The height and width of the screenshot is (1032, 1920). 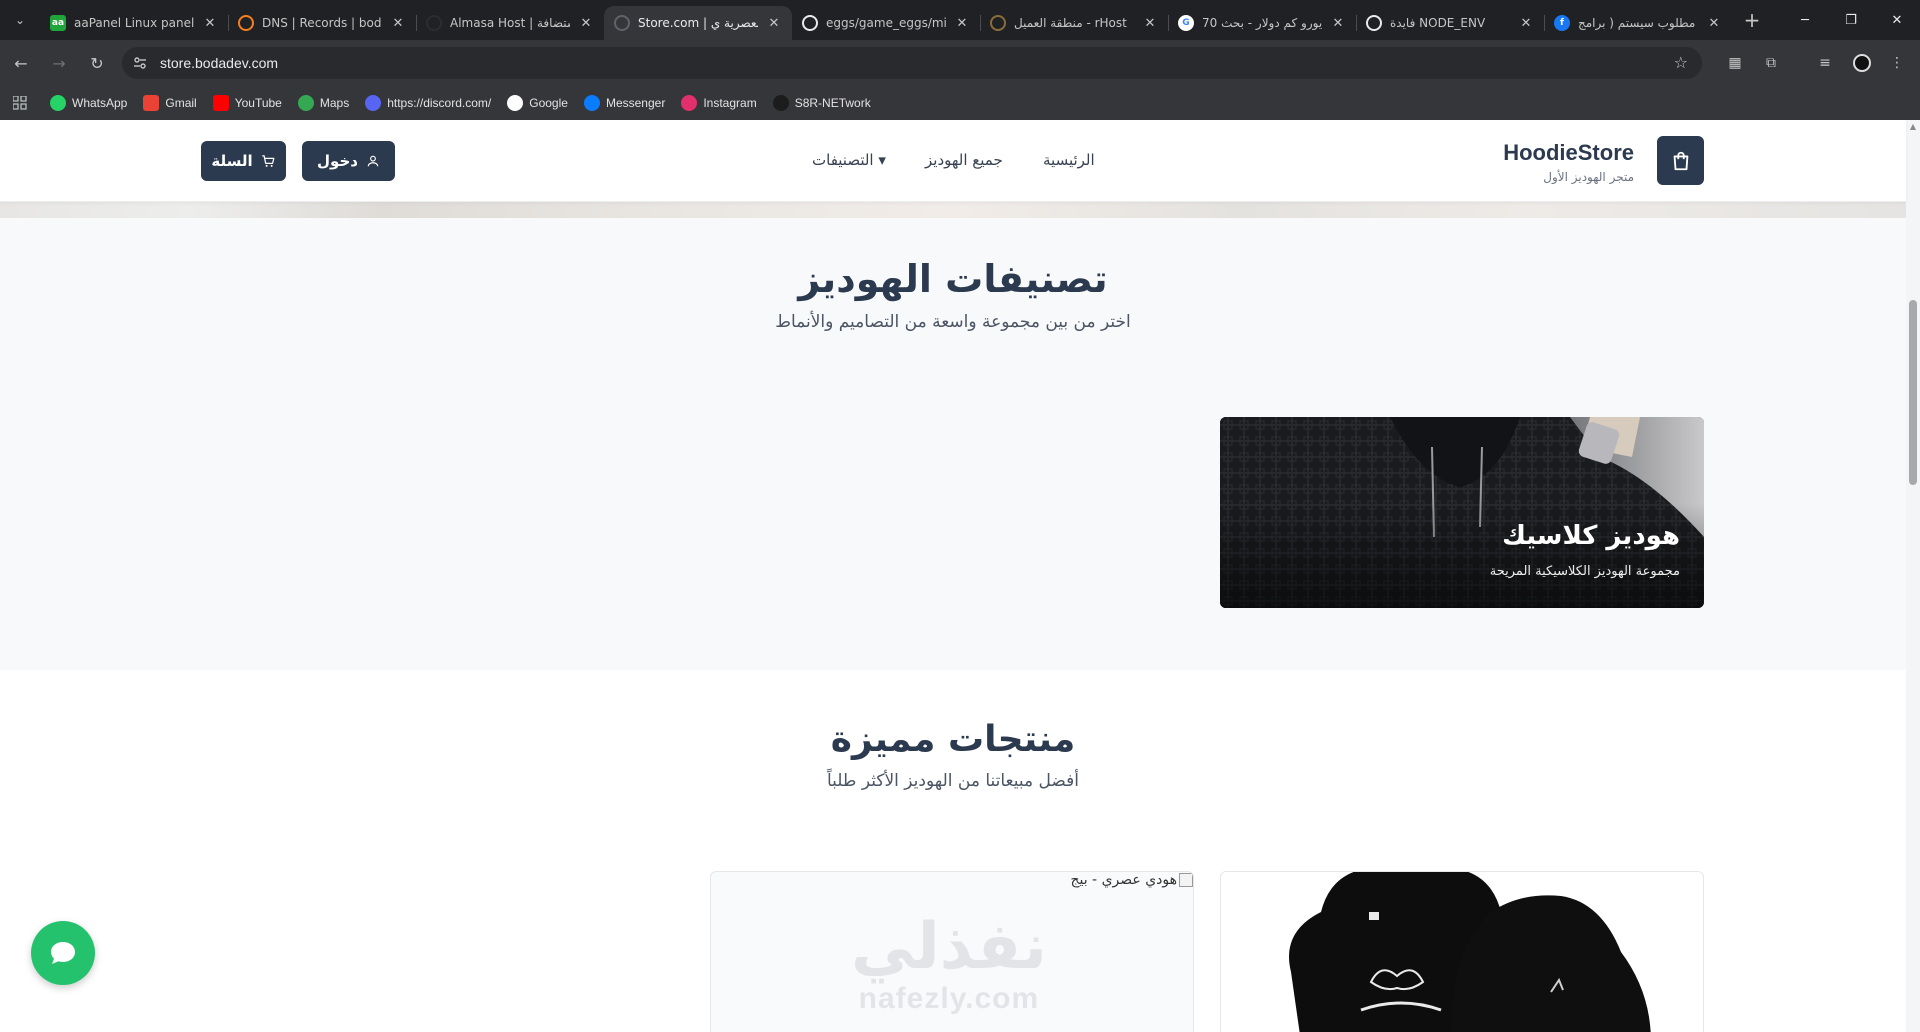 I want to click on media-queue-icon: ≡, so click(x=1825, y=63).